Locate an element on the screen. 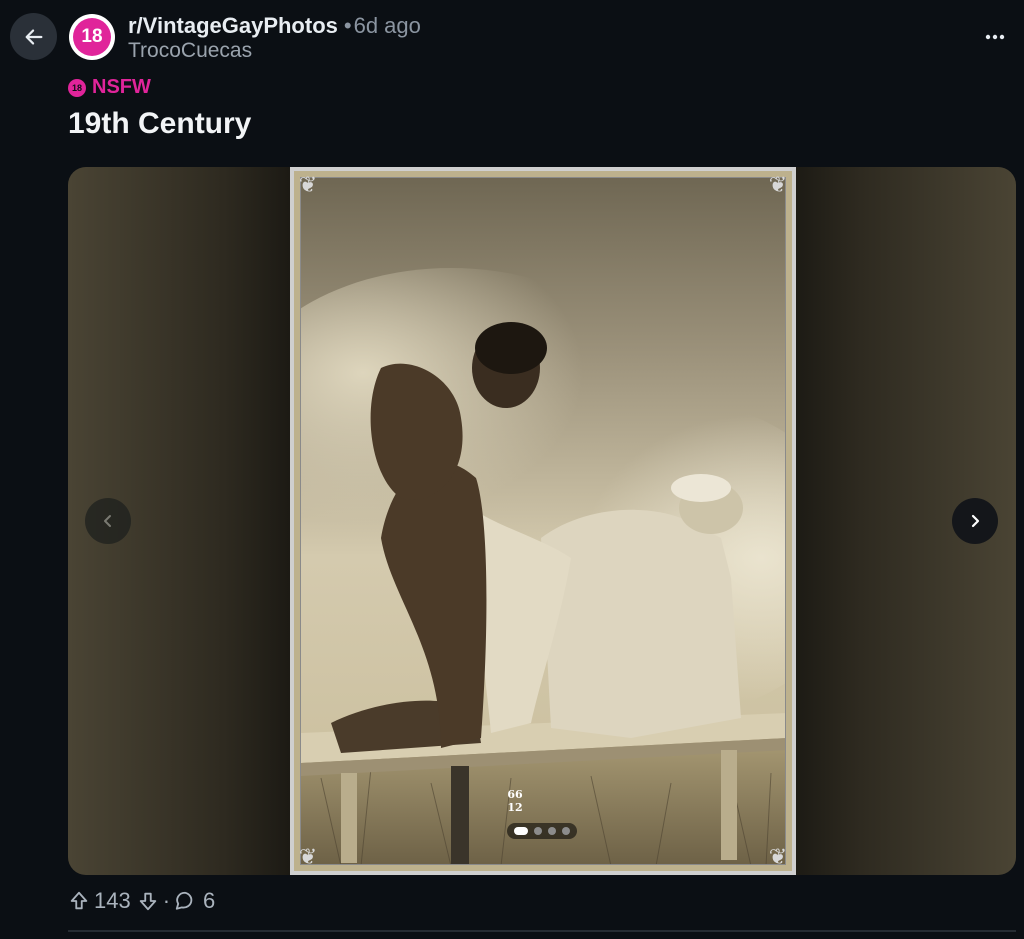  arrow-left-icon is located at coordinates (33, 36).